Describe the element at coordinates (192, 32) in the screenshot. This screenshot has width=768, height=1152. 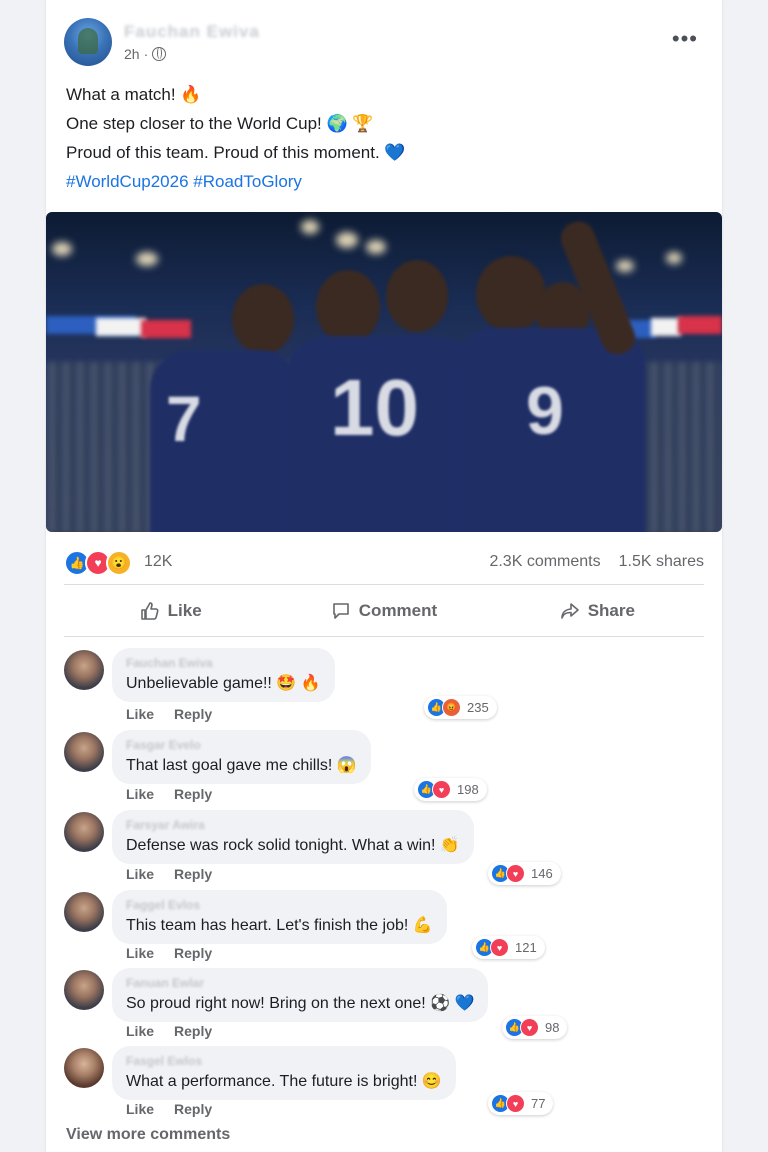
I see `author-name: Fauchan Ewiva` at that location.